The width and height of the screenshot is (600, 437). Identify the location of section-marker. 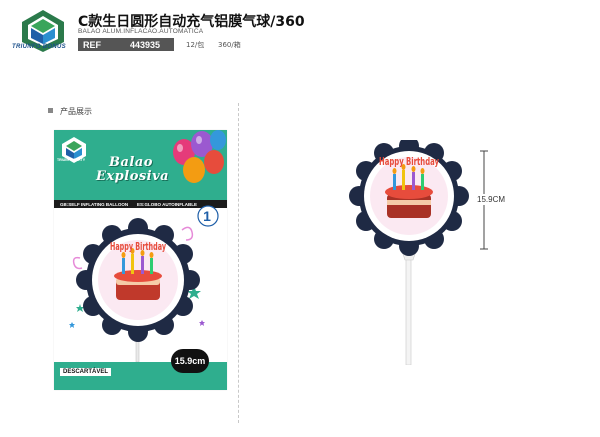
(50, 110).